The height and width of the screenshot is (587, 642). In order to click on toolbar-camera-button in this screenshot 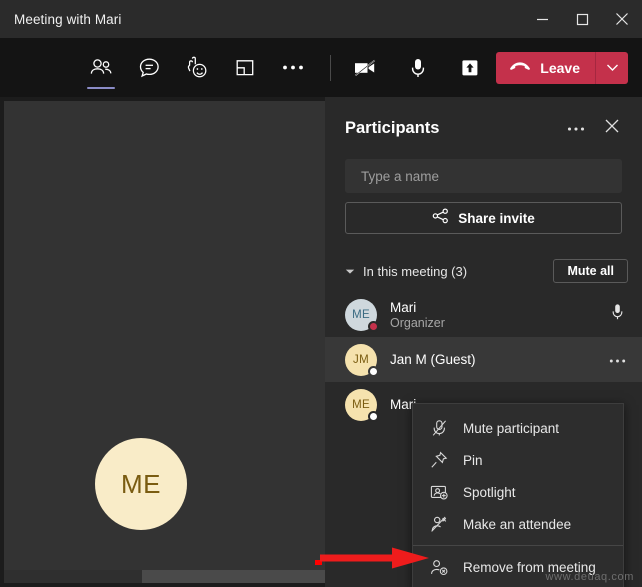, I will do `click(366, 68)`.